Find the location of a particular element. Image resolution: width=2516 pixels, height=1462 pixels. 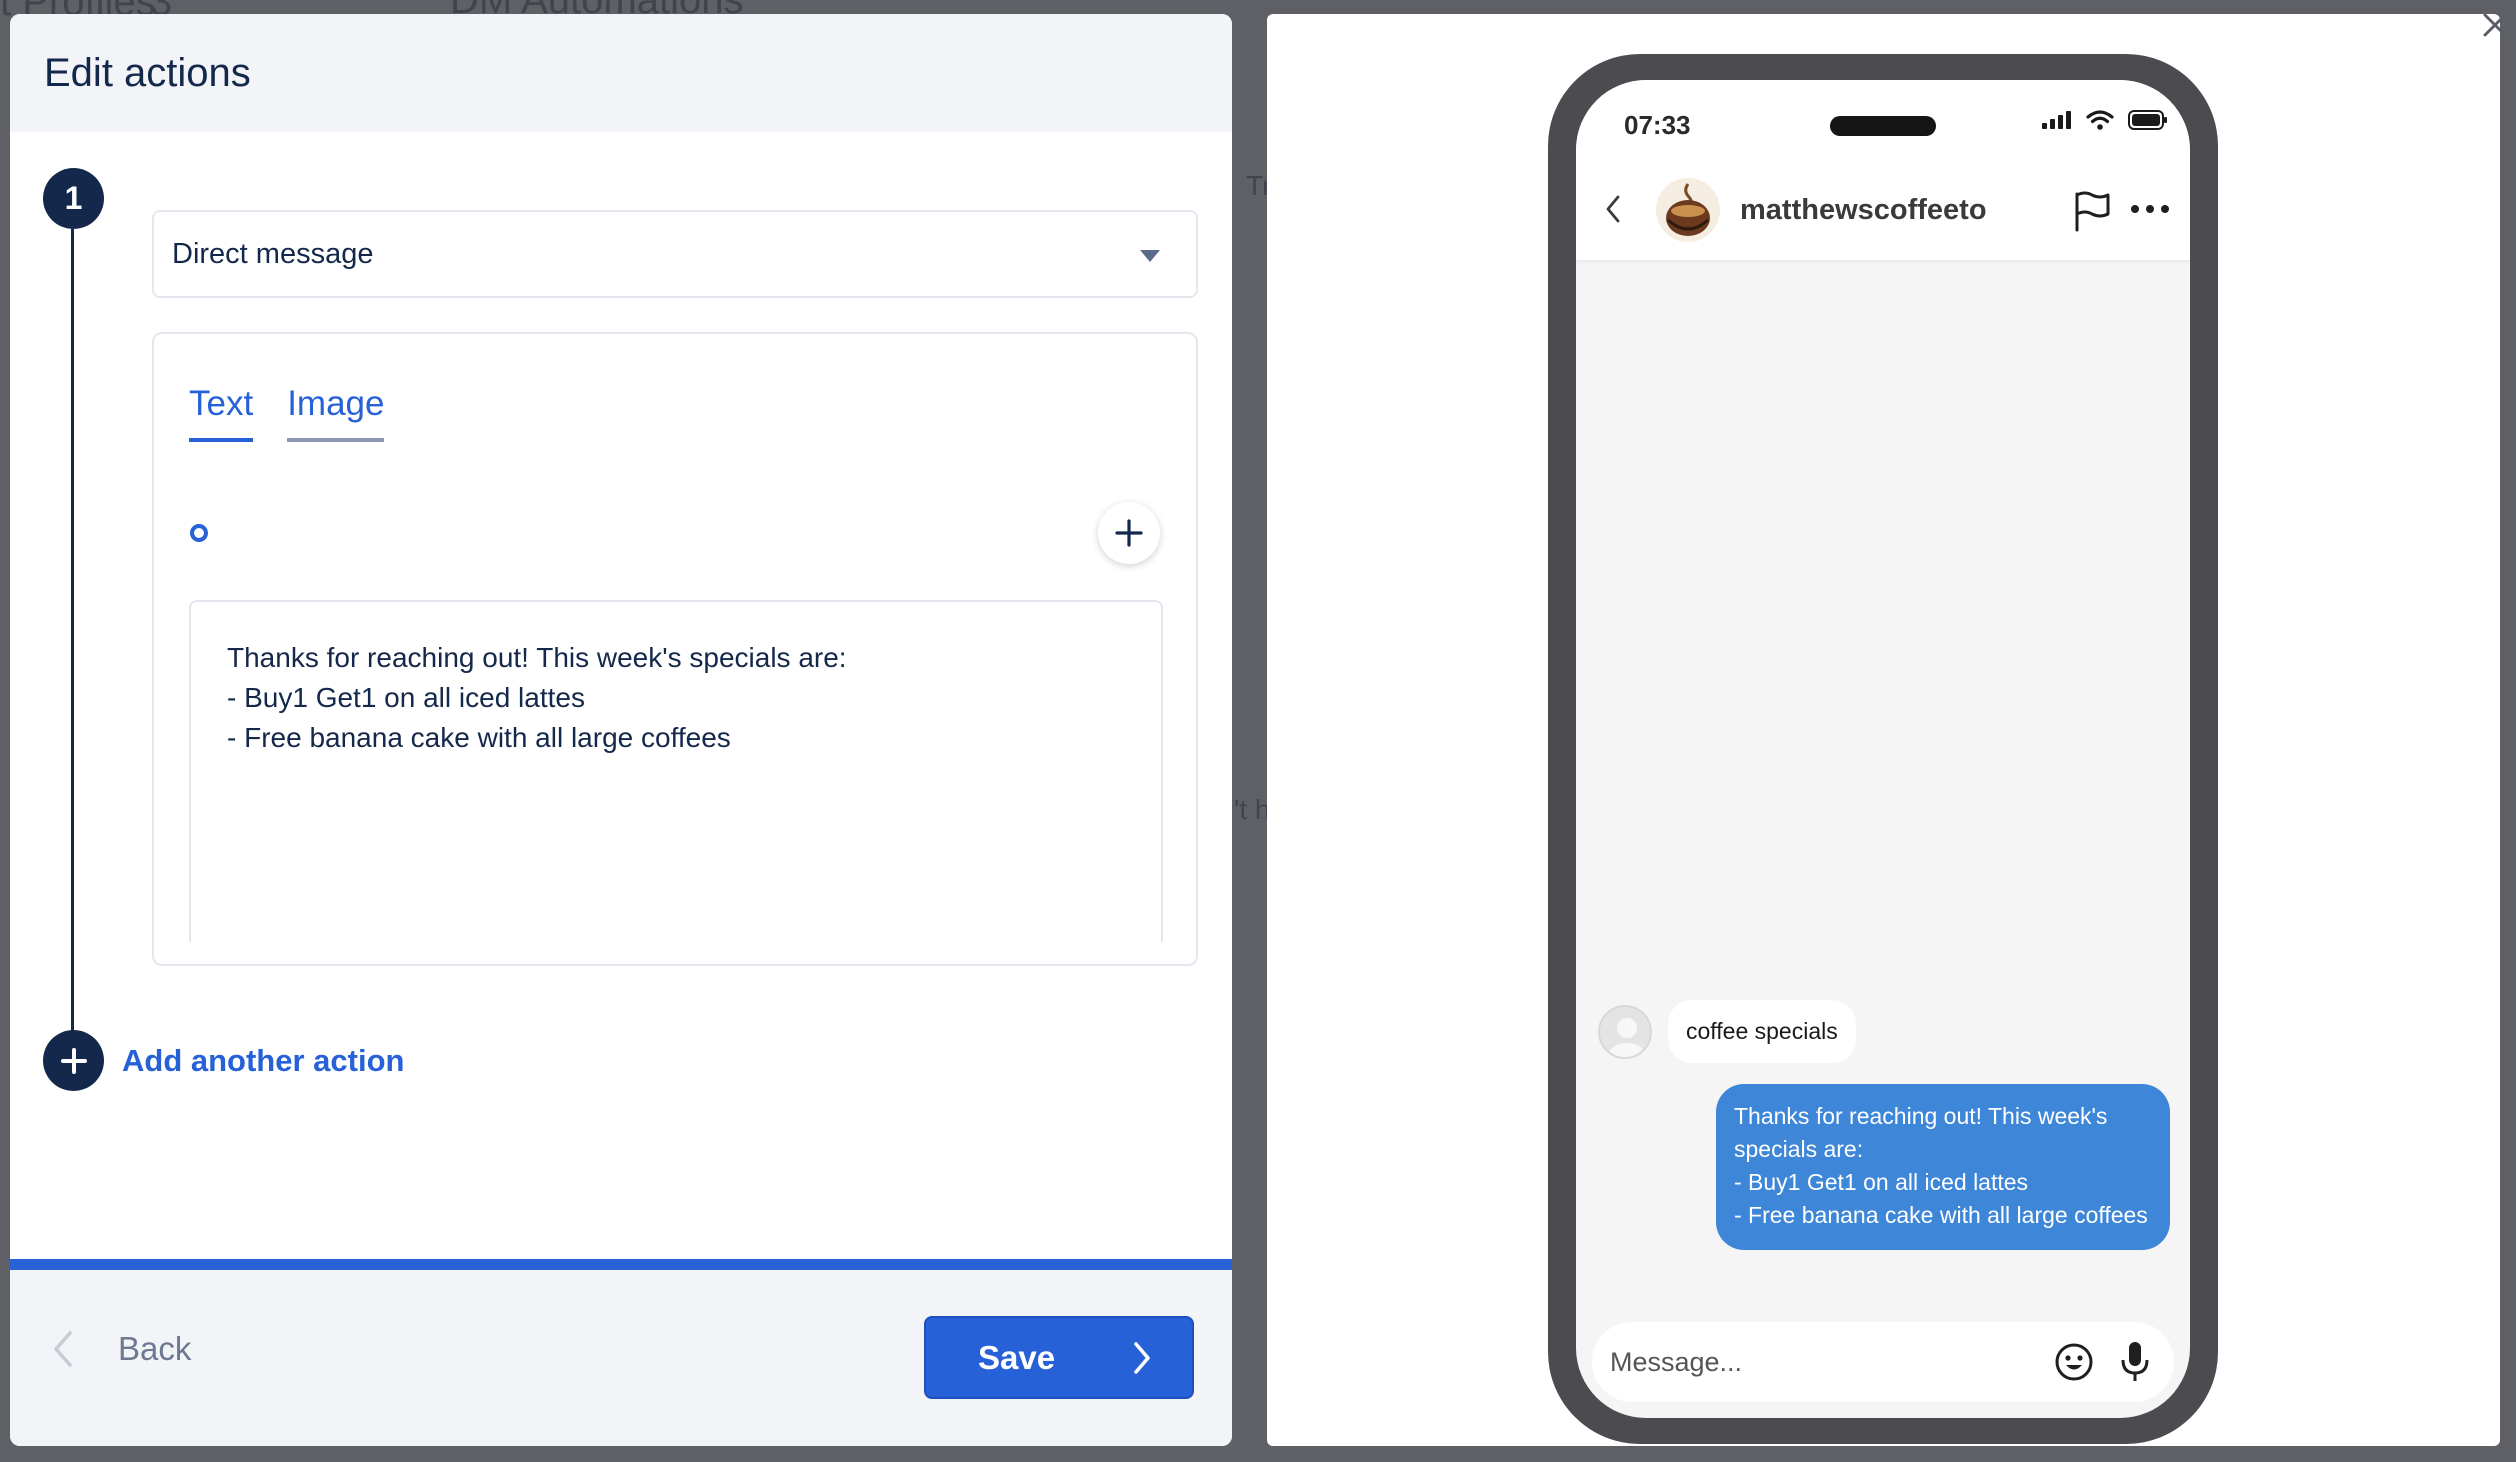

message-tabs: Text Image is located at coordinates (287, 413).